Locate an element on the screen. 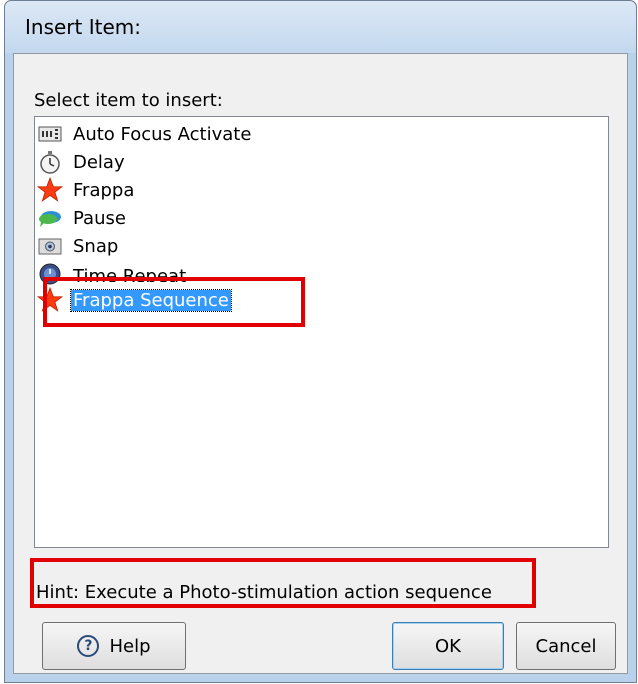 The height and width of the screenshot is (684, 638). help-button: ? Help is located at coordinates (114, 646).